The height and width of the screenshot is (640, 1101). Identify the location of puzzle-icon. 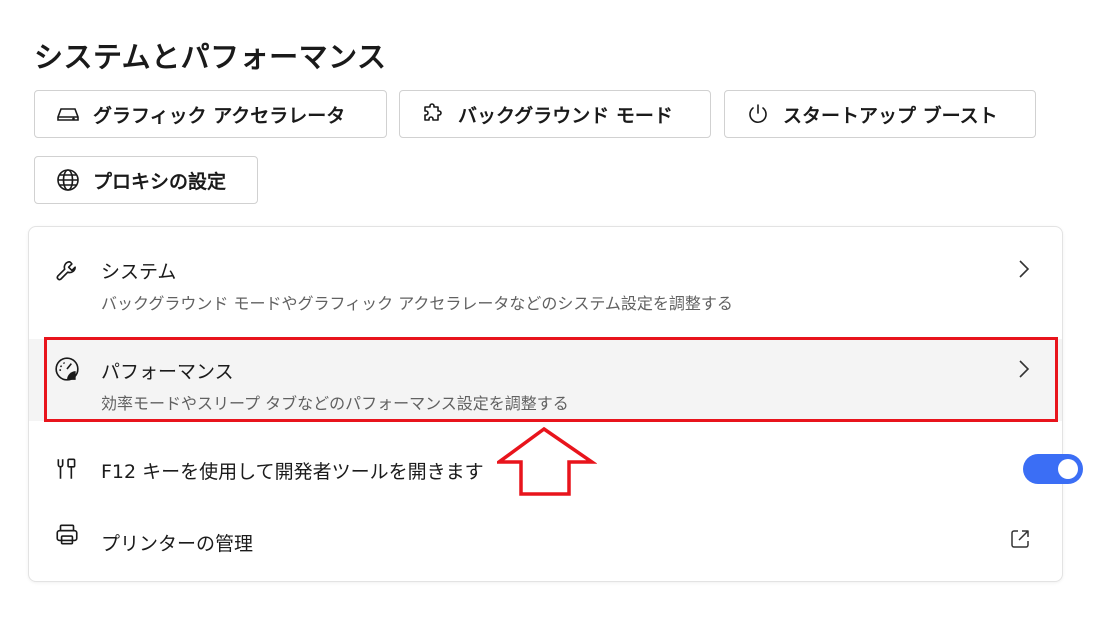
(433, 114).